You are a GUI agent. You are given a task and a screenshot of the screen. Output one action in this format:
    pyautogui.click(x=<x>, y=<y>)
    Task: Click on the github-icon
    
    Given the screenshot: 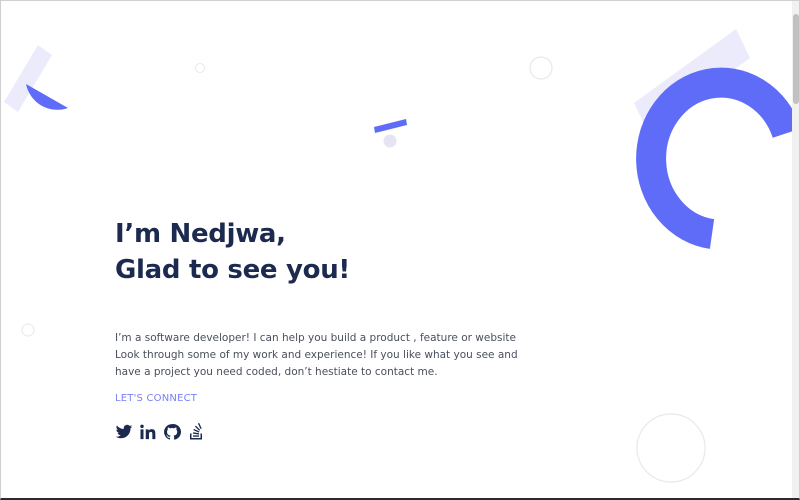 What is the action you would take?
    pyautogui.click(x=172, y=432)
    